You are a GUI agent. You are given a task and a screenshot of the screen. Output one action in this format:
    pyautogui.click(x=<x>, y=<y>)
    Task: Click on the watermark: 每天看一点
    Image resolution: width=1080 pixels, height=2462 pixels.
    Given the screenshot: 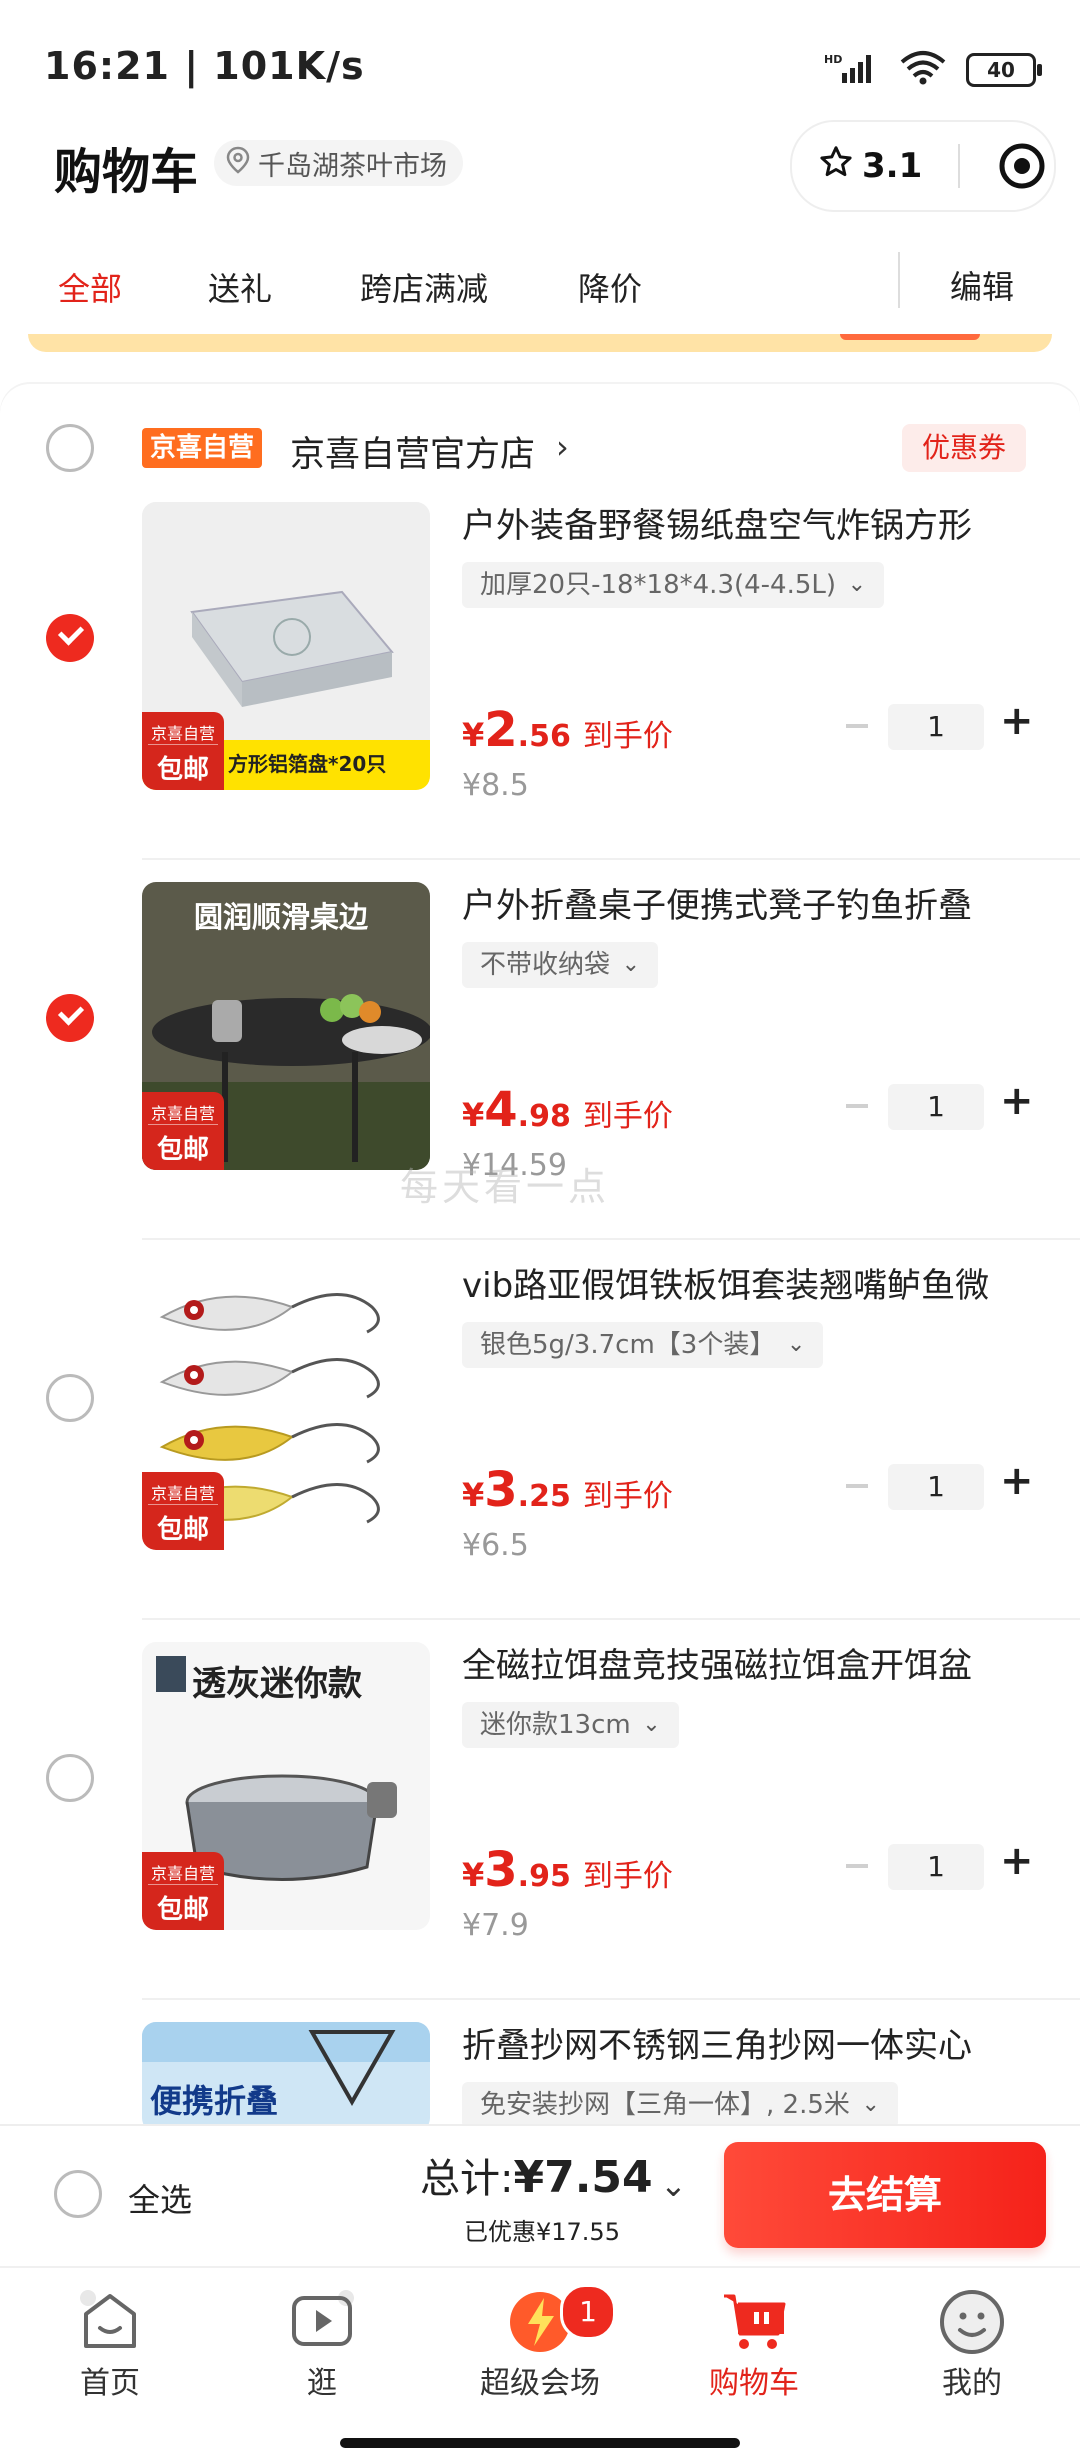 What is the action you would take?
    pyautogui.click(x=505, y=1187)
    